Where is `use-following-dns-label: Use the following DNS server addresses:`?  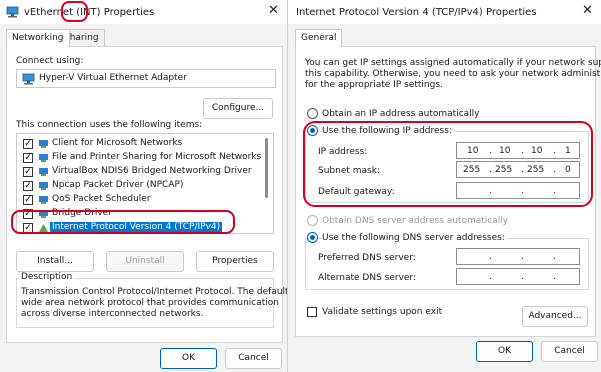 use-following-dns-label: Use the following DNS server addresses: is located at coordinates (415, 238).